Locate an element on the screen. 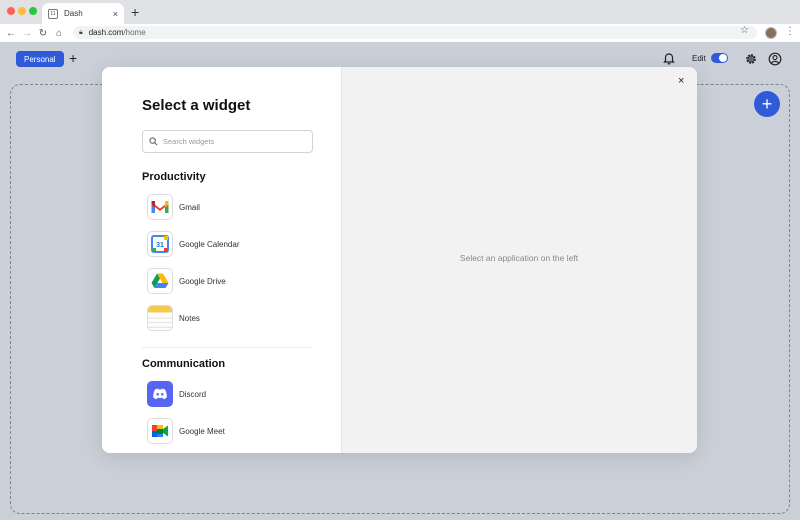 Image resolution: width=800 pixels, height=520 pixels. widget-item-notes: Notes is located at coordinates (173, 318).